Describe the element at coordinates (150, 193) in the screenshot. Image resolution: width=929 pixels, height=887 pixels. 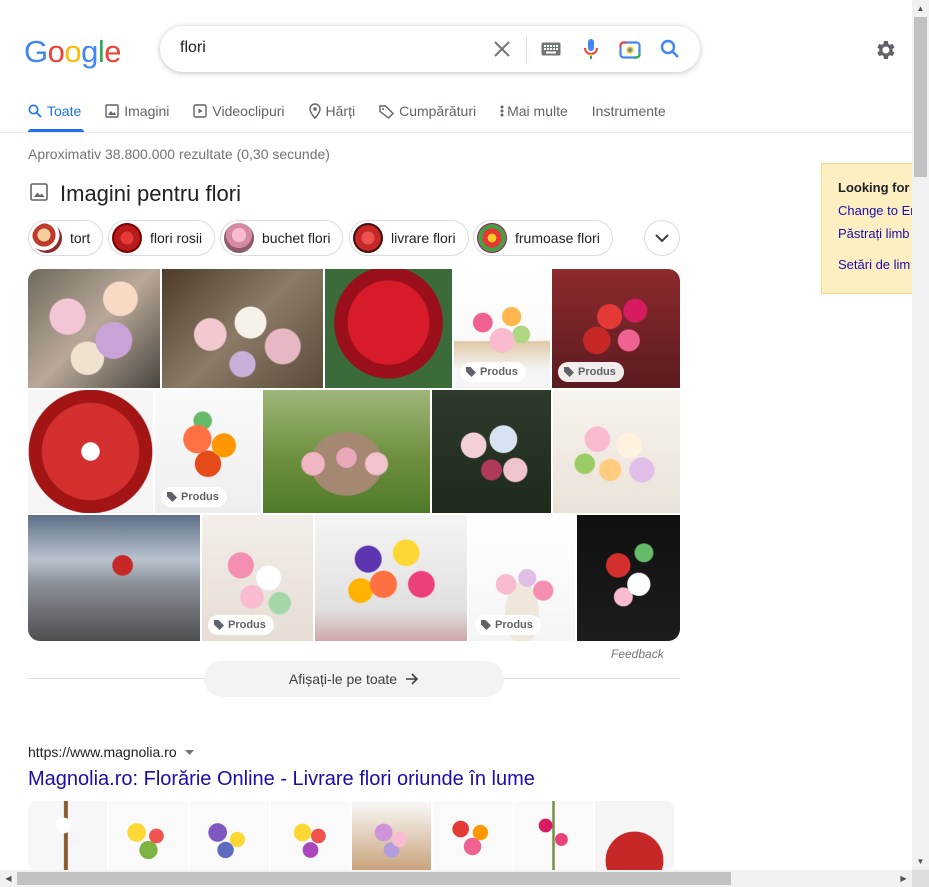
I see `images-section-title: Imagini pentru flori` at that location.